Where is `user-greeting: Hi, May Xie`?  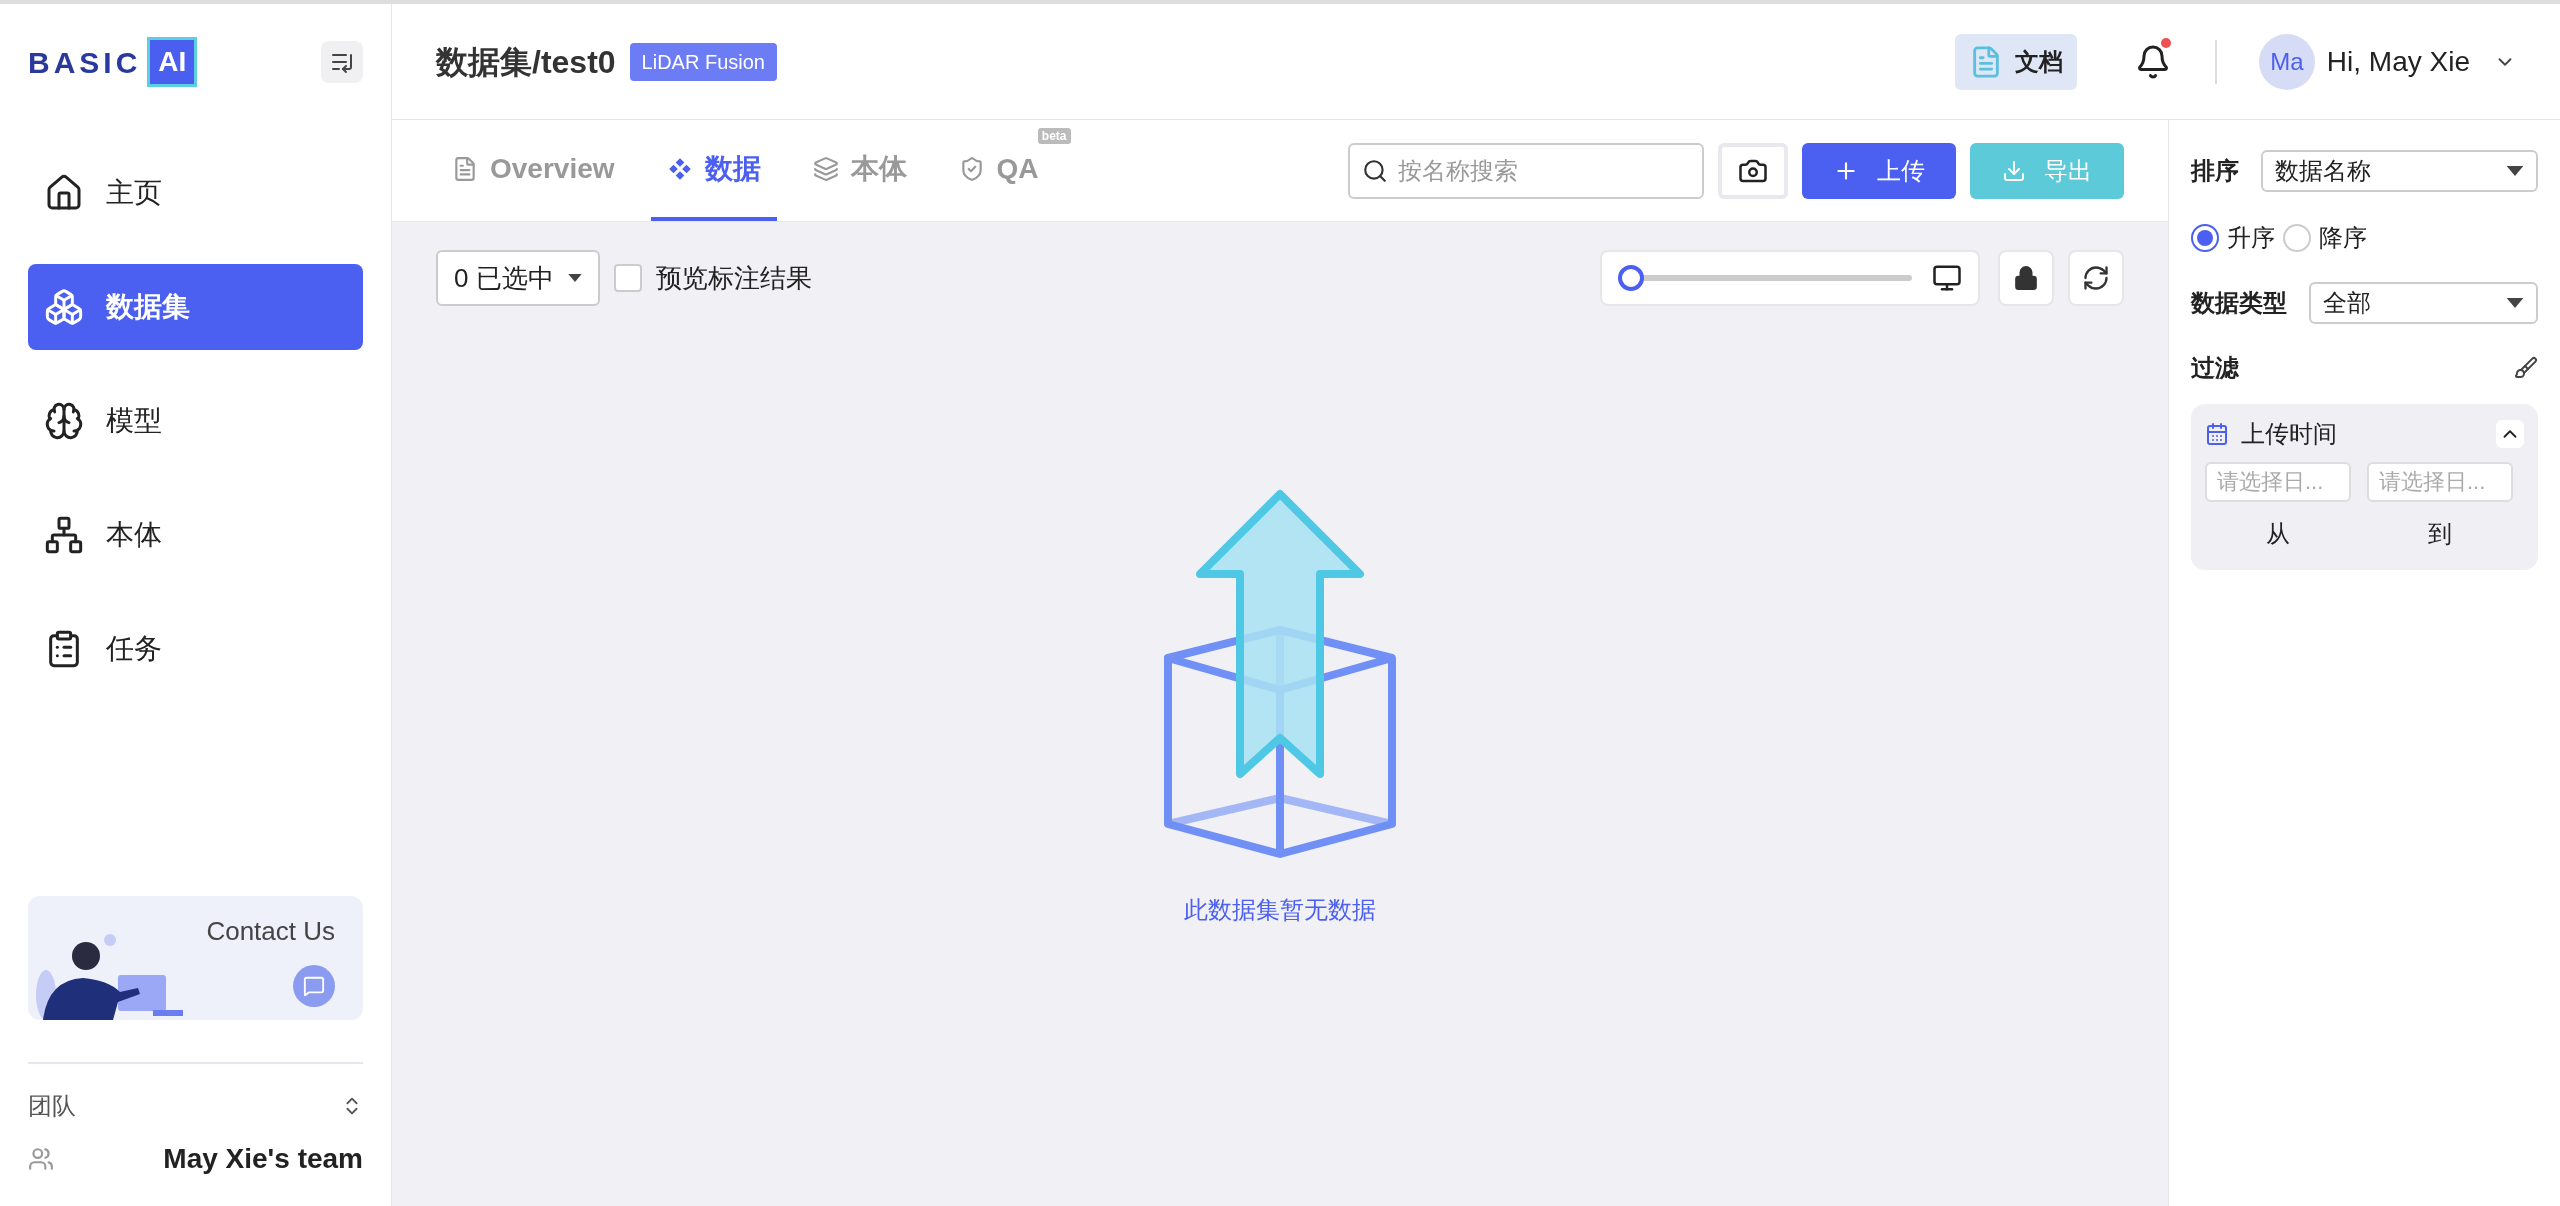
user-greeting: Hi, May Xie is located at coordinates (2398, 61).